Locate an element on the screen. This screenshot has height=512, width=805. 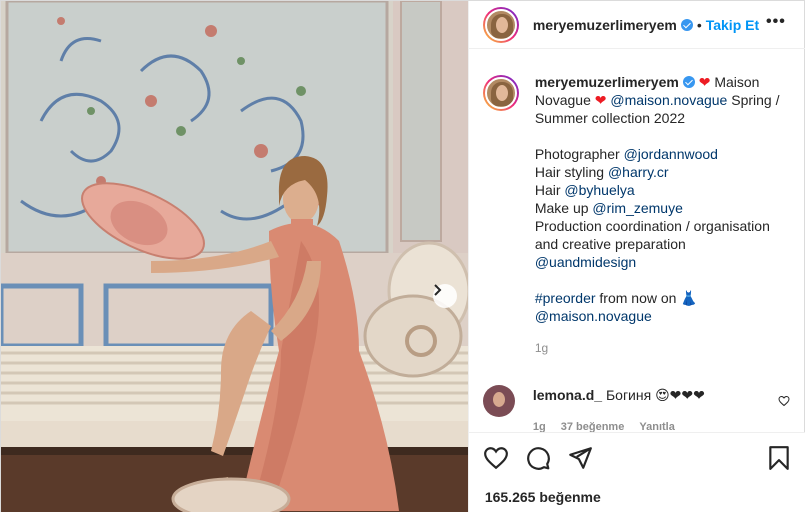
comment-text: lemona.d_ Богиня 😍❤❤❤ is located at coordinates (619, 401).